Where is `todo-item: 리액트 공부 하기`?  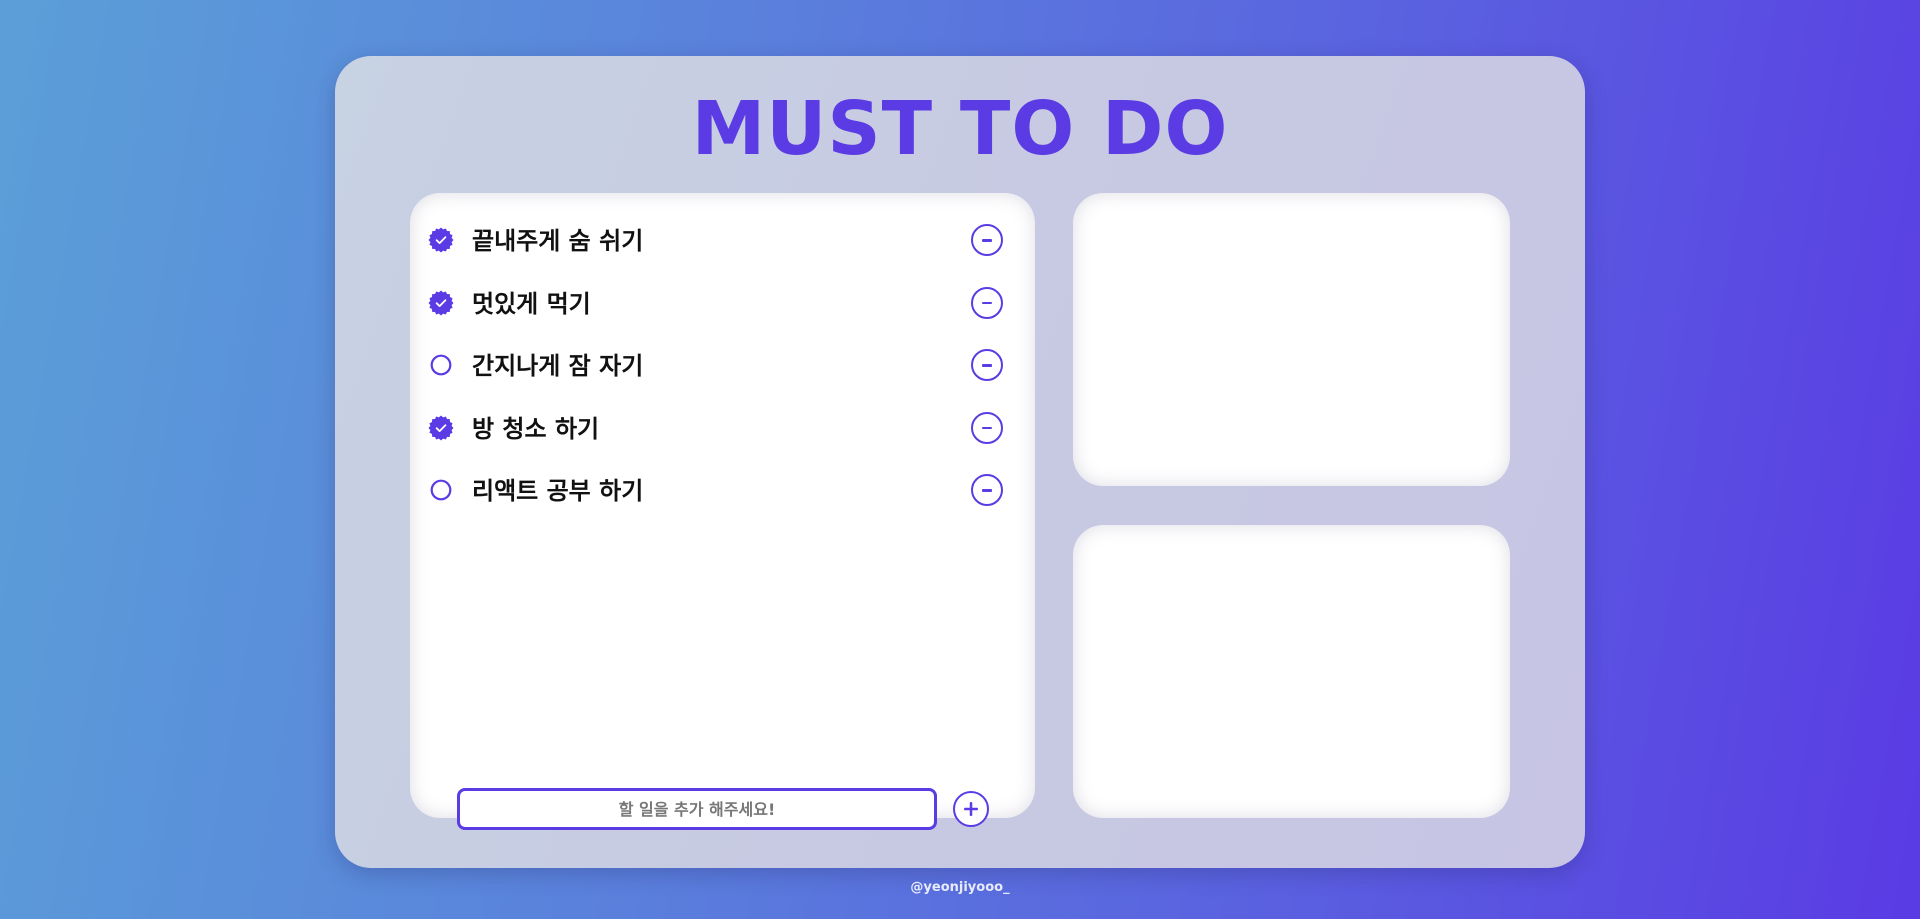 todo-item: 리액트 공부 하기 is located at coordinates (722, 490).